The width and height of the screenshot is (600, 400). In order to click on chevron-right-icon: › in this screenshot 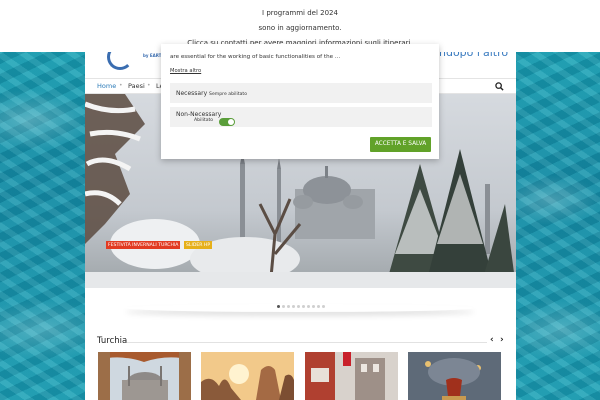, I will do `click(502, 340)`.